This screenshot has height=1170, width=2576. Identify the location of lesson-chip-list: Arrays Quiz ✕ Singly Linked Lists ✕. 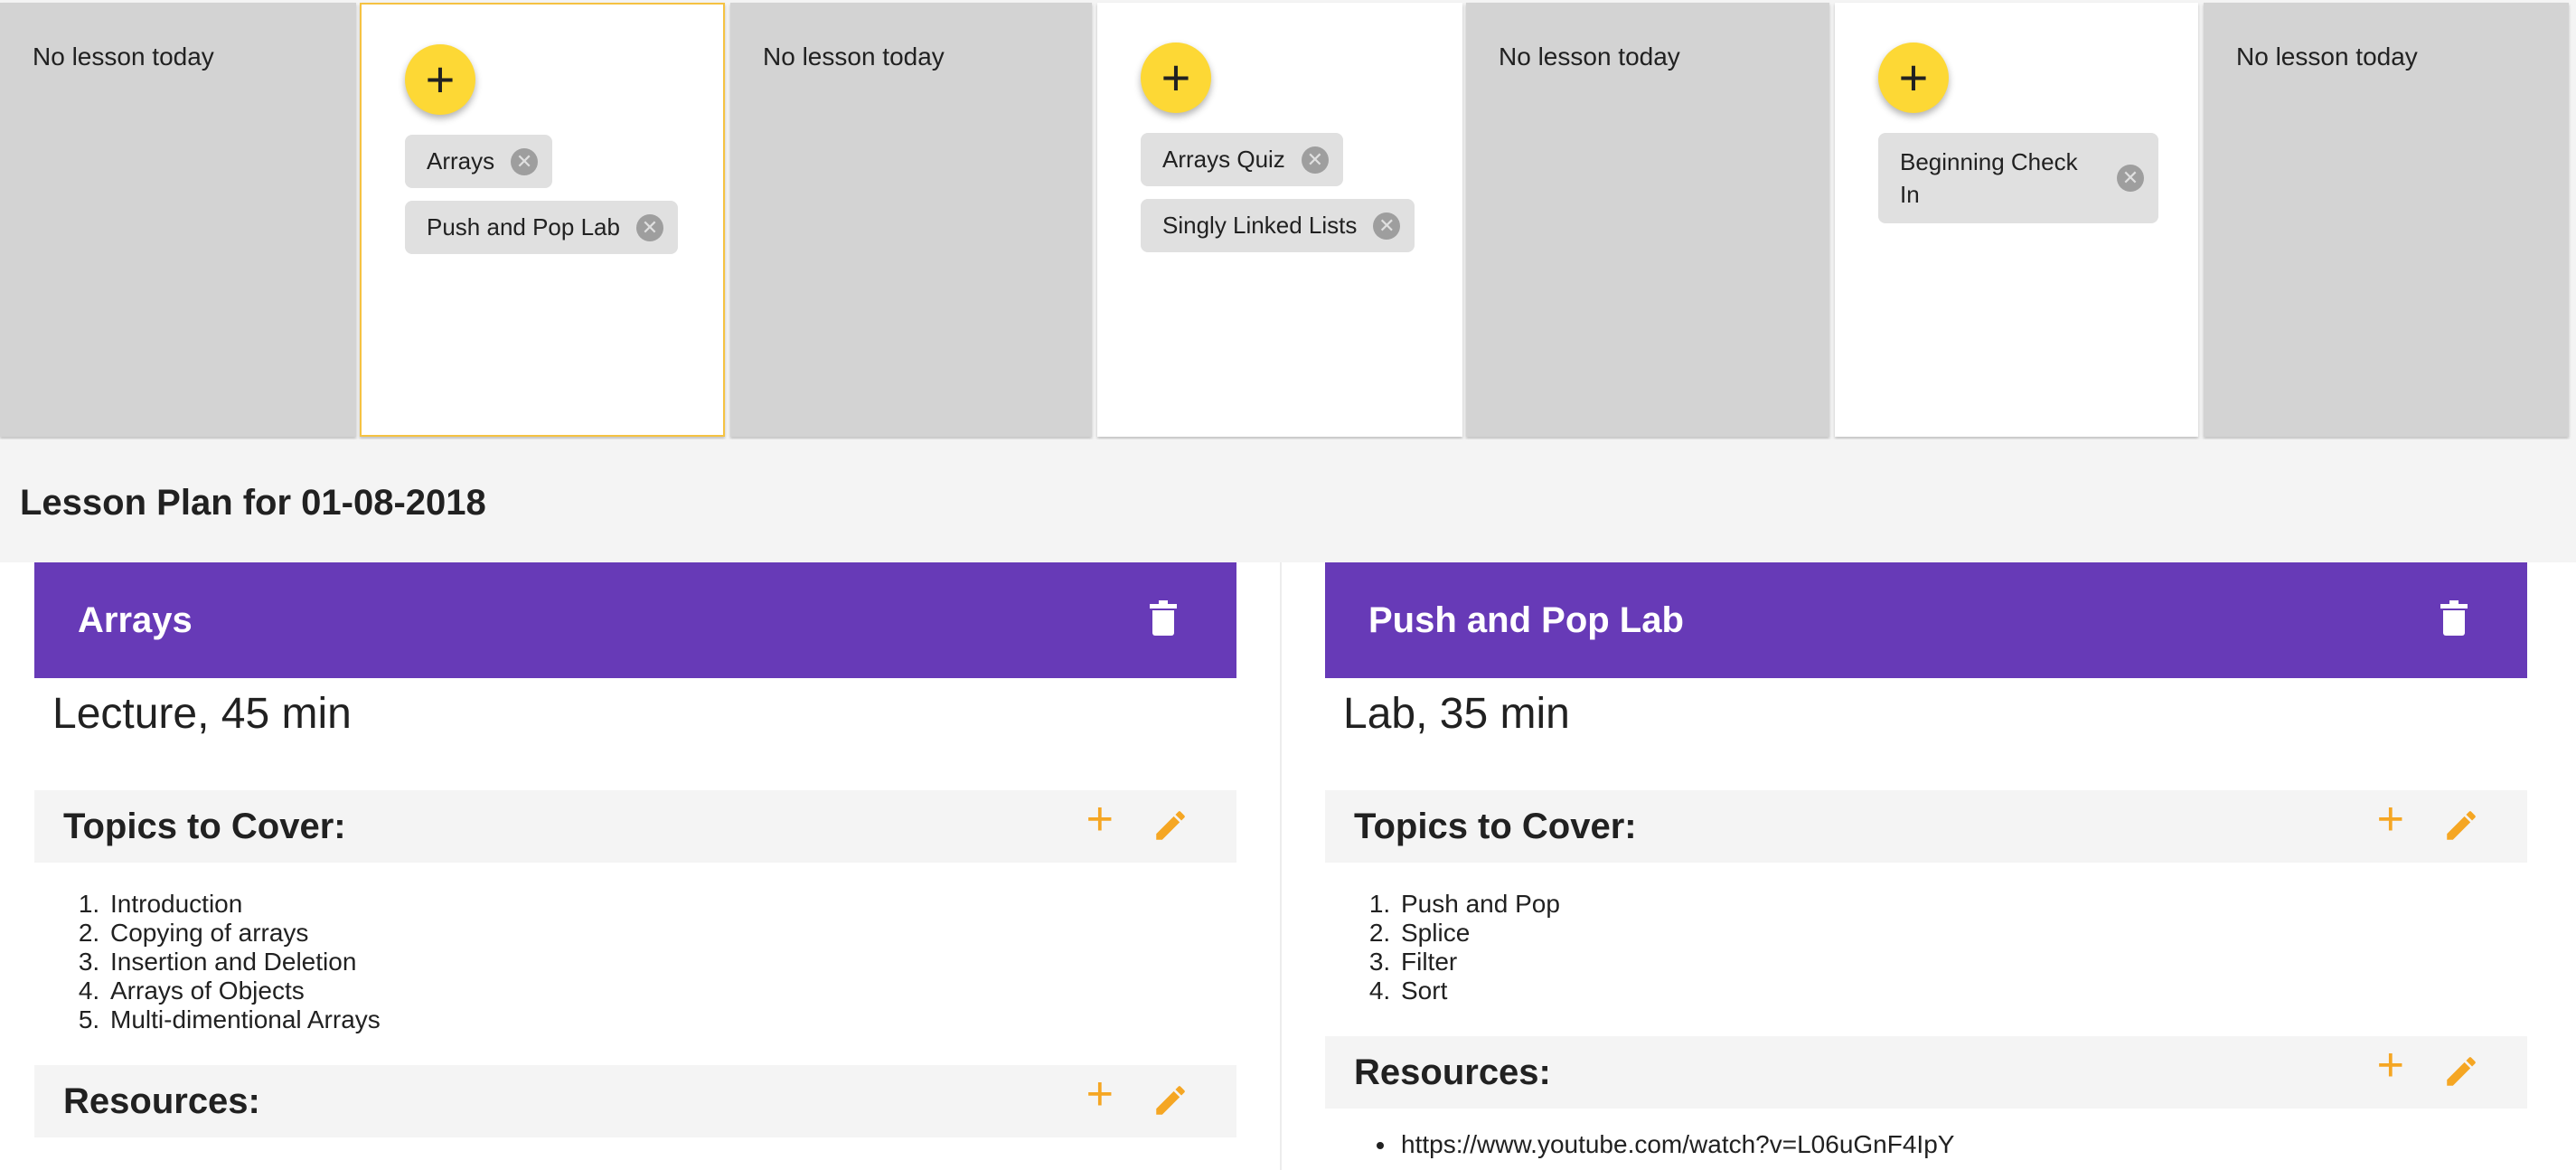
(1283, 199).